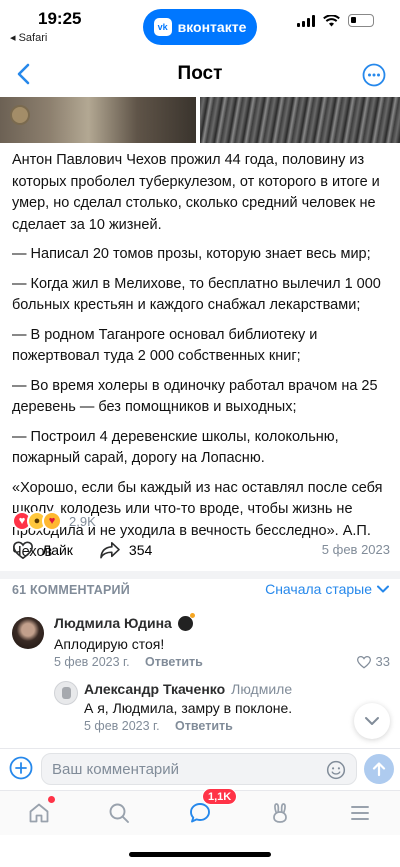  I want to click on scroll-down-button, so click(372, 721).